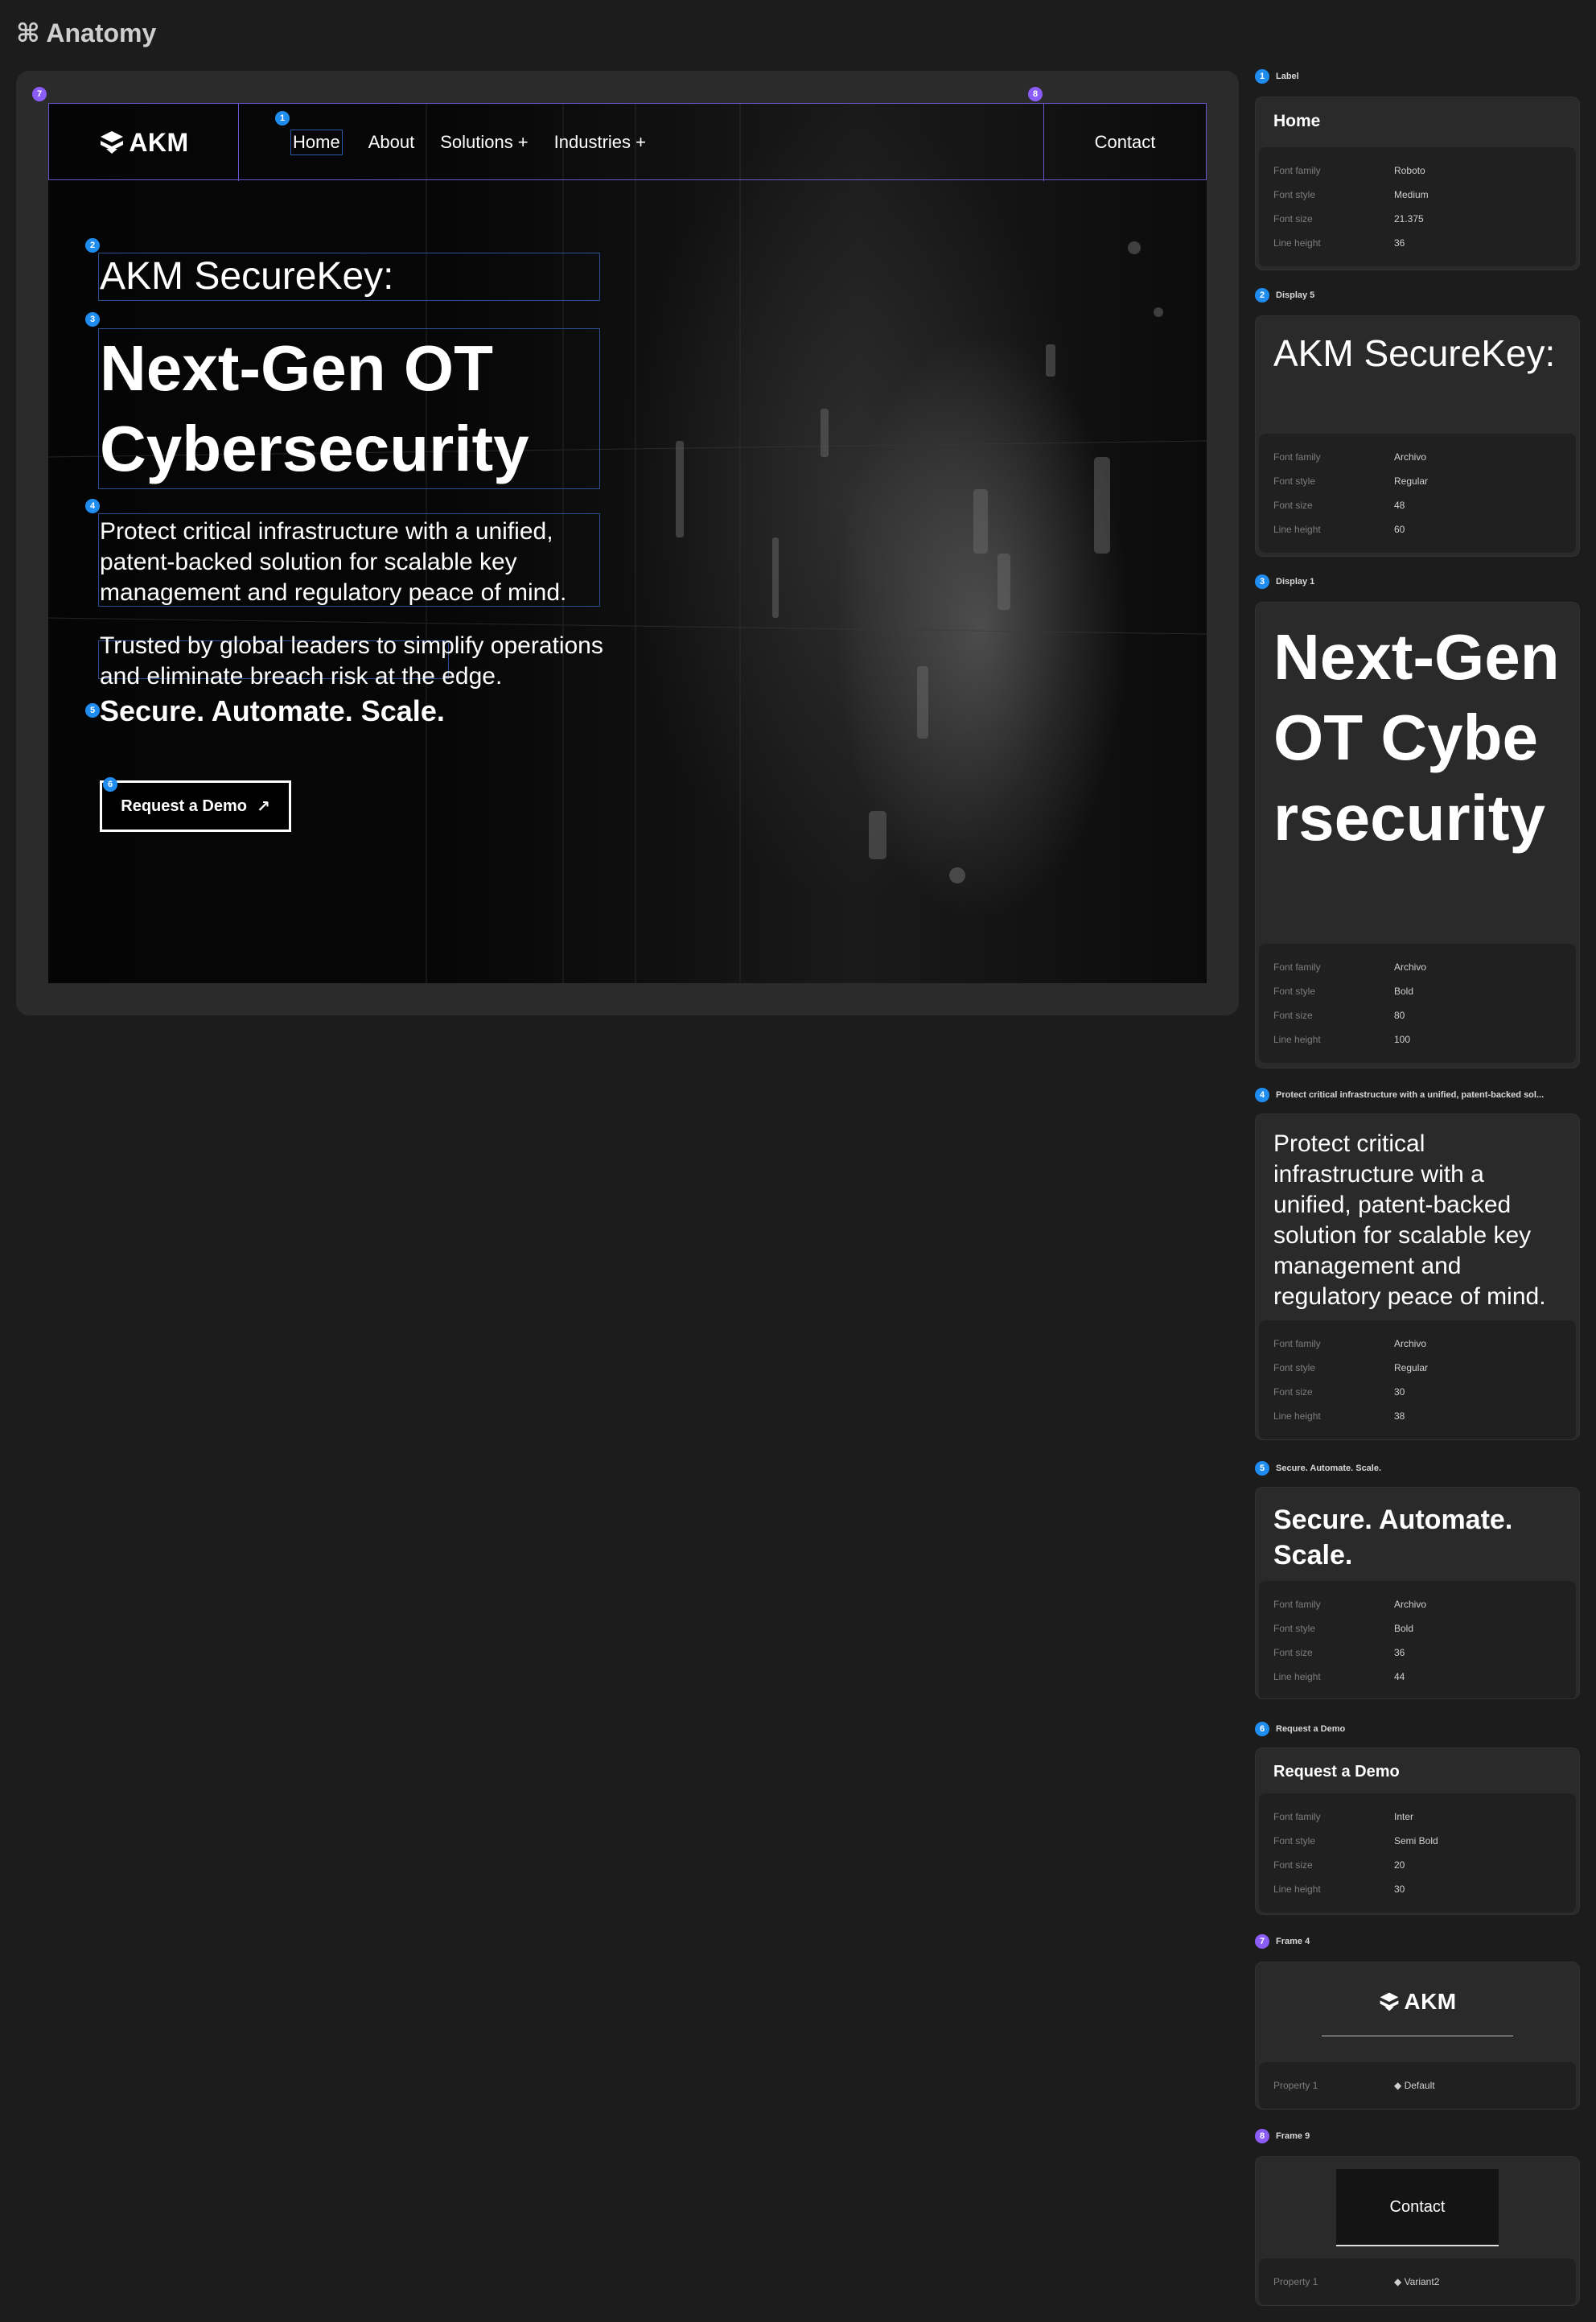 The height and width of the screenshot is (2322, 1596). What do you see at coordinates (1417, 2036) in the screenshot?
I see `spec-card-frame4: AKM Property 1 ◆ Default` at bounding box center [1417, 2036].